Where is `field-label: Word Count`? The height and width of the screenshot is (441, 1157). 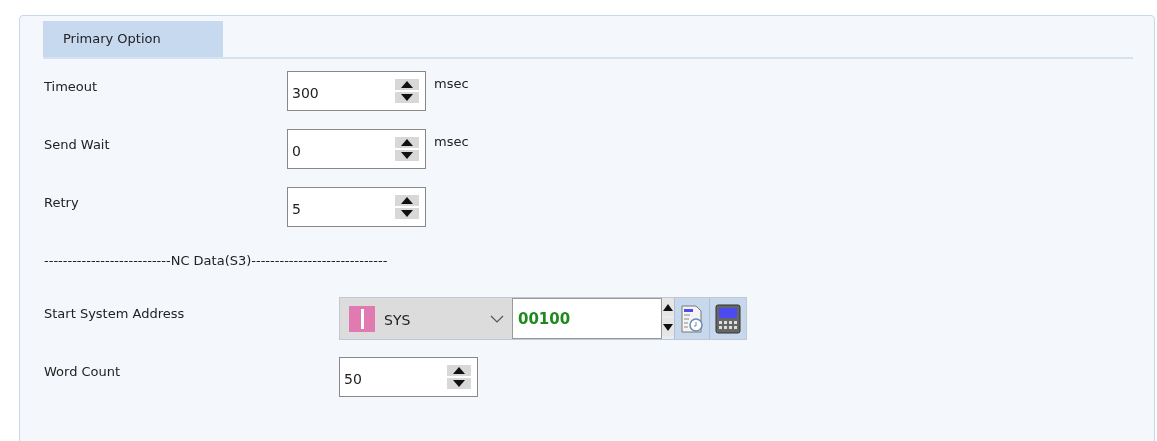
field-label: Word Count is located at coordinates (83, 371).